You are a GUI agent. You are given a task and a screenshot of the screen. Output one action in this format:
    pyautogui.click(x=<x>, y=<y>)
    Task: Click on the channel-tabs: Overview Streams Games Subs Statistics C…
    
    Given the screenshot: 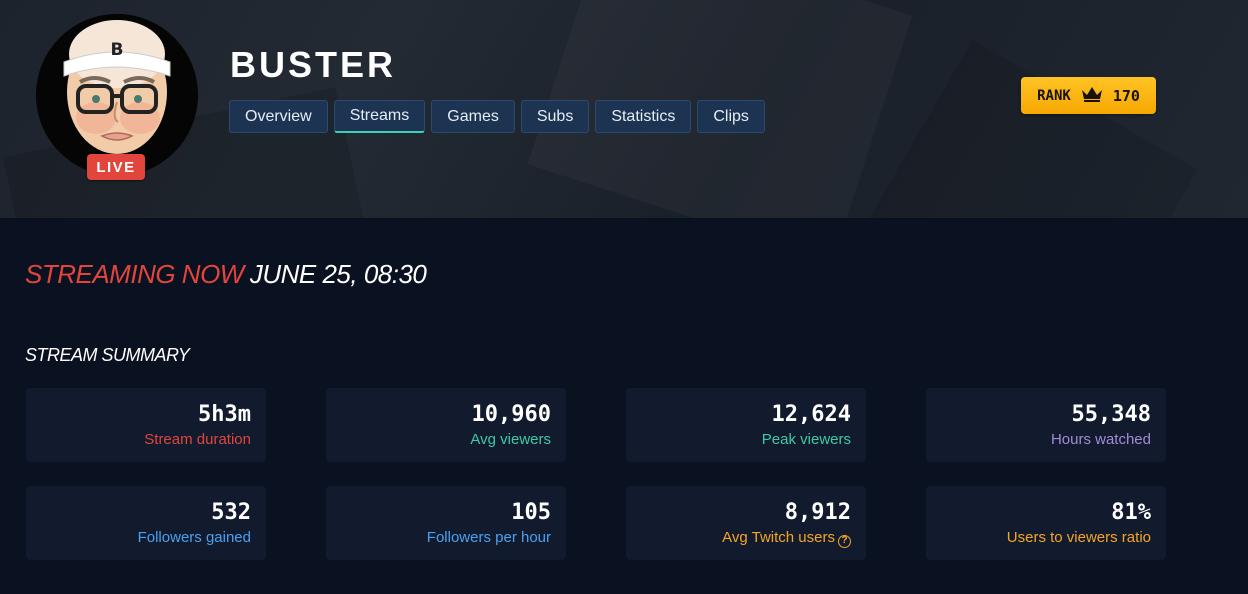 What is the action you would take?
    pyautogui.click(x=497, y=116)
    